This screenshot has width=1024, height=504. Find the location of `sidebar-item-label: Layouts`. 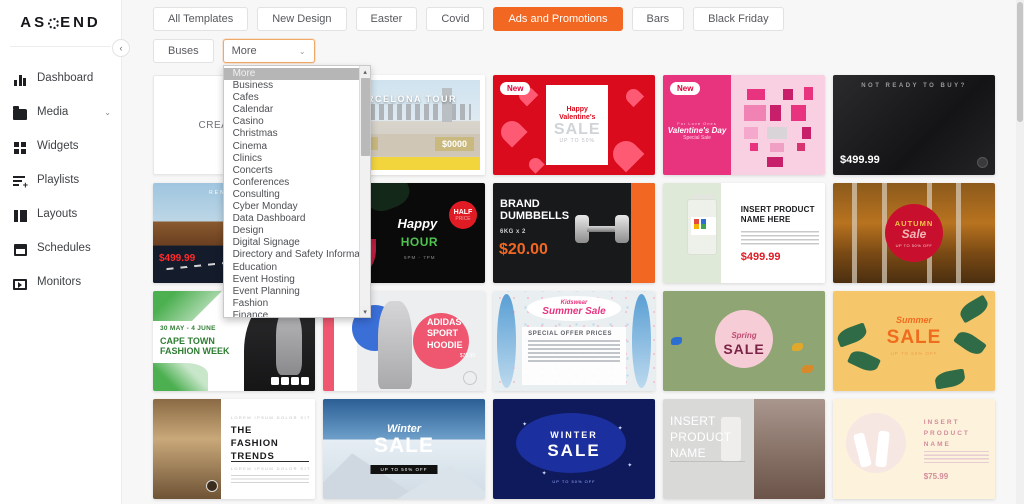

sidebar-item-label: Layouts is located at coordinates (57, 214).